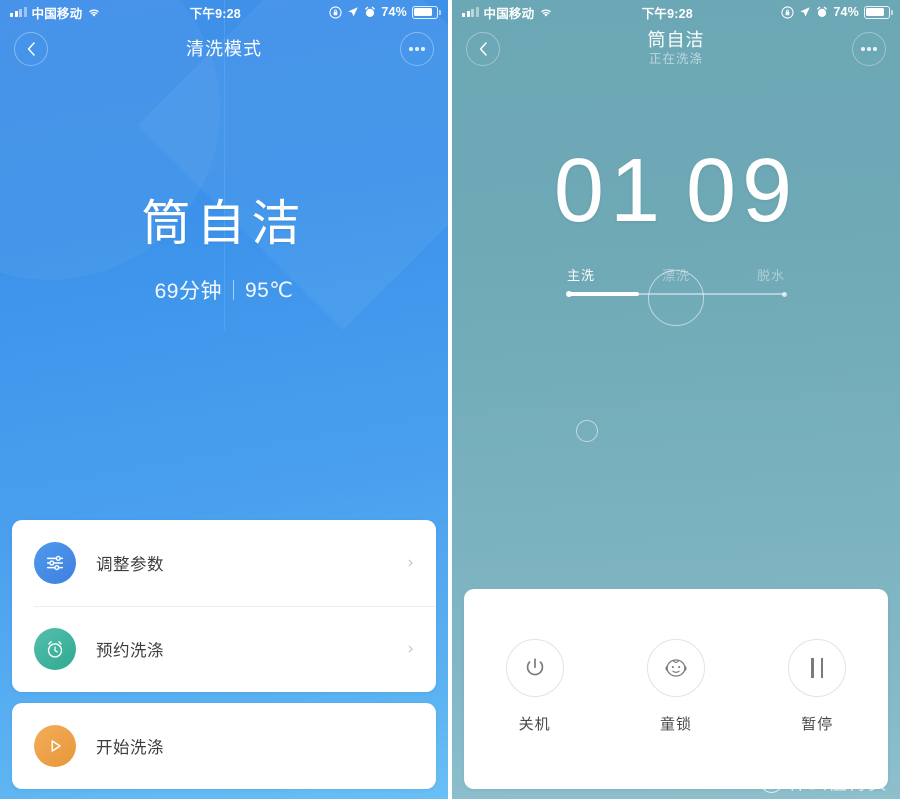 This screenshot has height=799, width=900. I want to click on drum-animation-circle, so click(676, 298).